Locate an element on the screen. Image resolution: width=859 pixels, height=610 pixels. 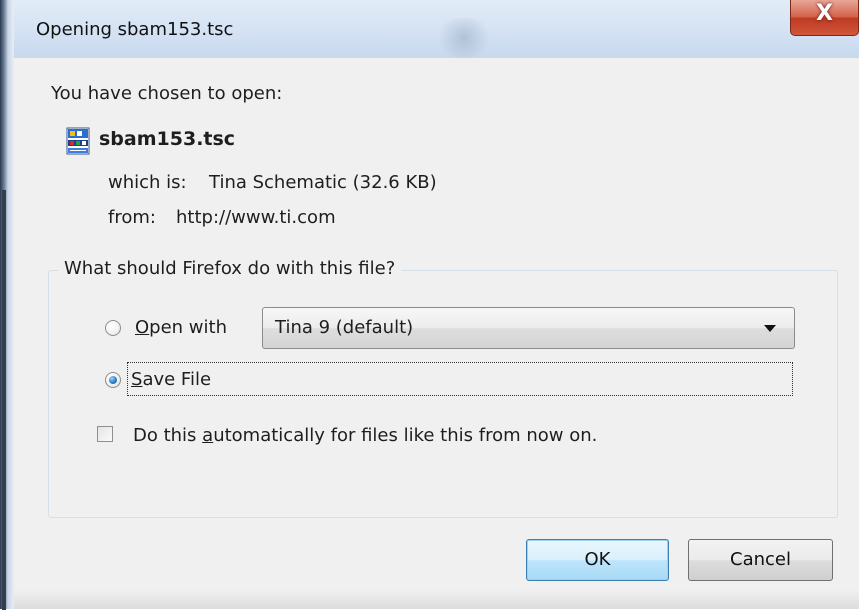
intro-text: You have chosen to open: is located at coordinates (167, 93).